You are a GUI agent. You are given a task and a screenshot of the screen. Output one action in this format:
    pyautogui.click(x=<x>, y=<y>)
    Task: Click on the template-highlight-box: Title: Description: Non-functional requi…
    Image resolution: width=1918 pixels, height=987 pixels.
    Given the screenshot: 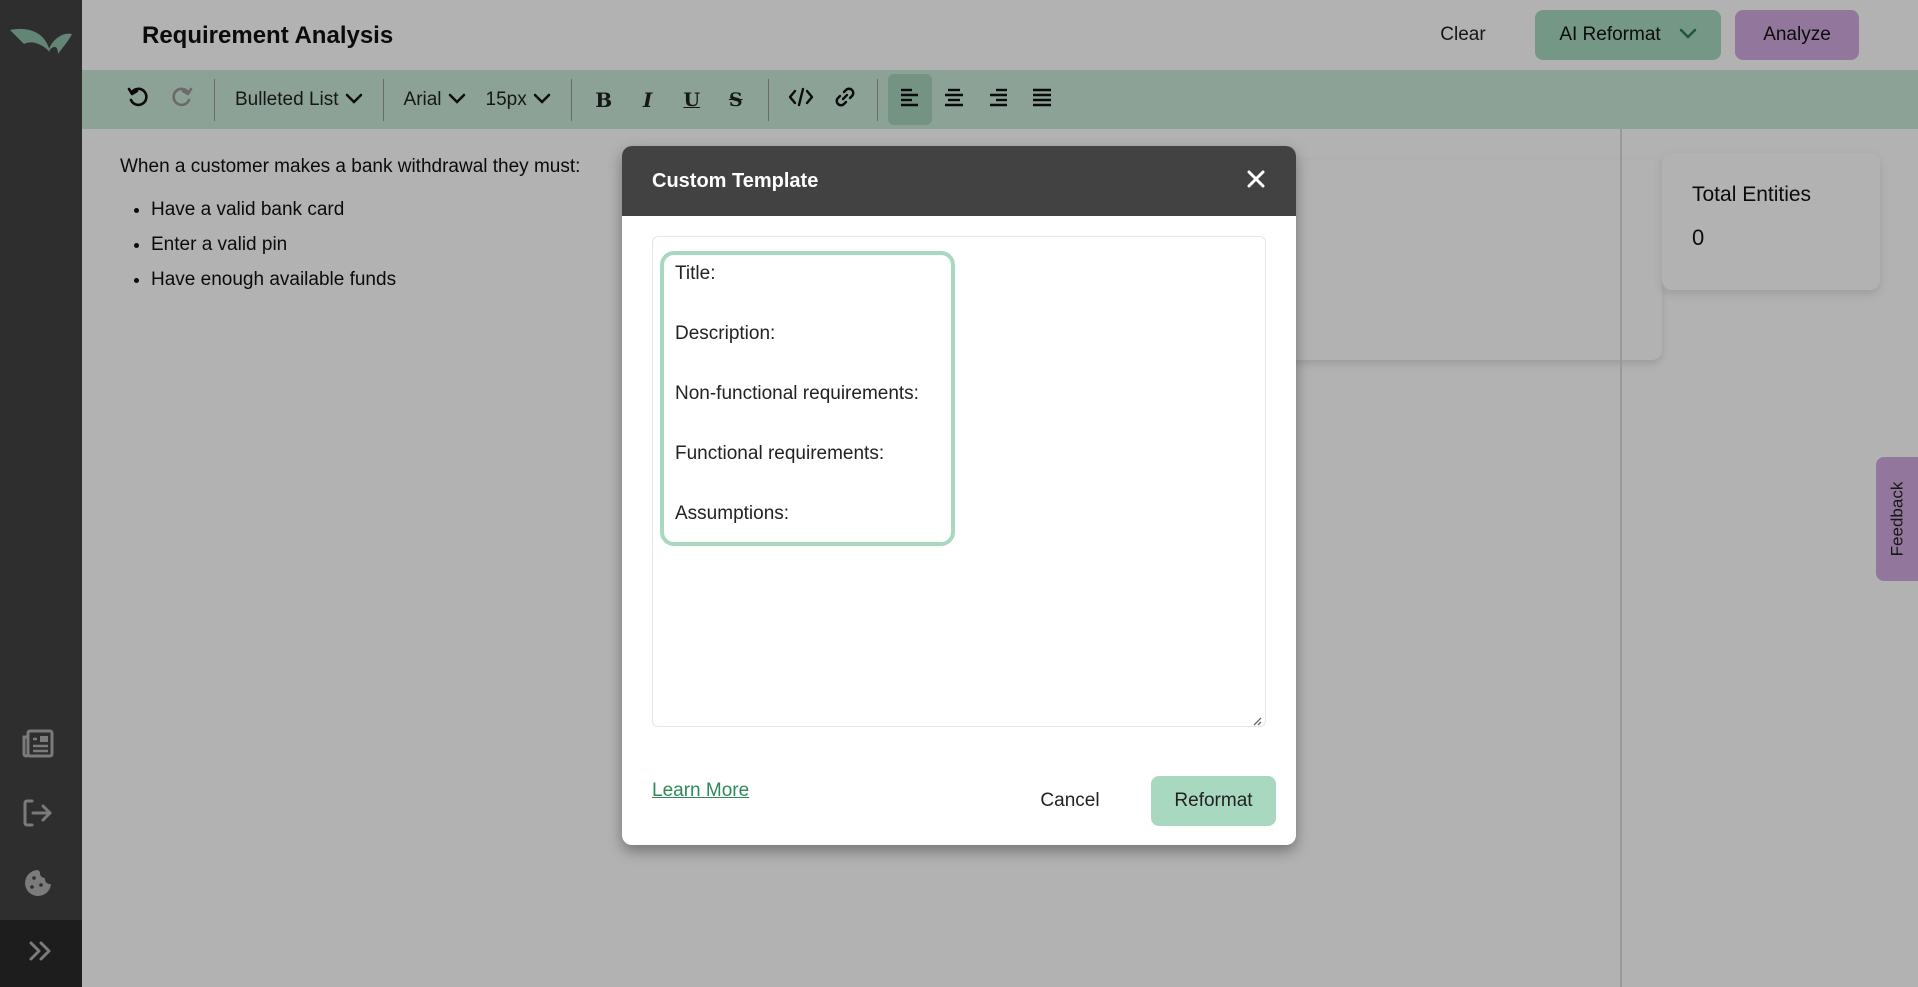 What is the action you would take?
    pyautogui.click(x=807, y=398)
    